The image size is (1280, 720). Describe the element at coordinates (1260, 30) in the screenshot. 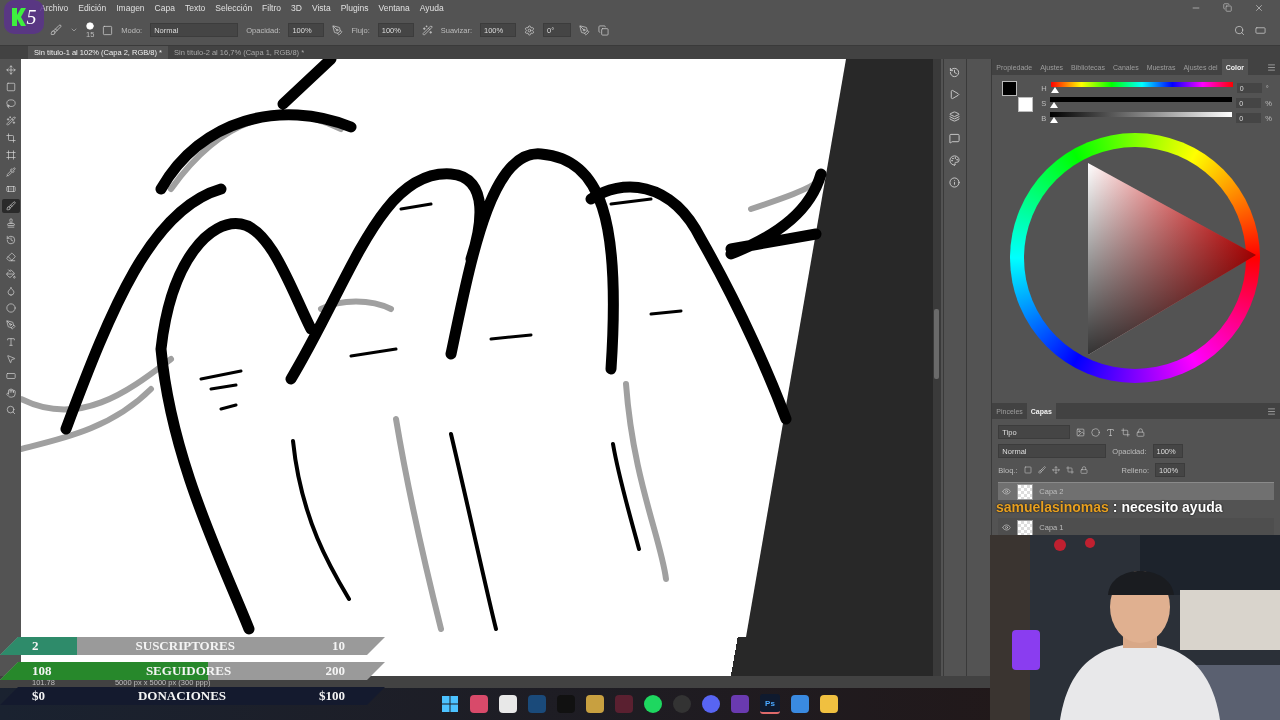

I see `workspace-icon` at that location.